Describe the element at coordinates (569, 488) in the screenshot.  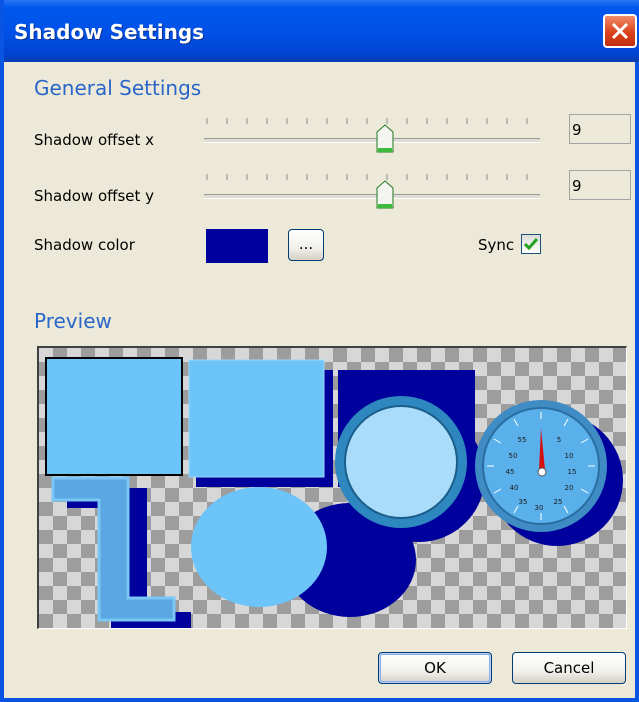
I see `gauge-label: 20` at that location.